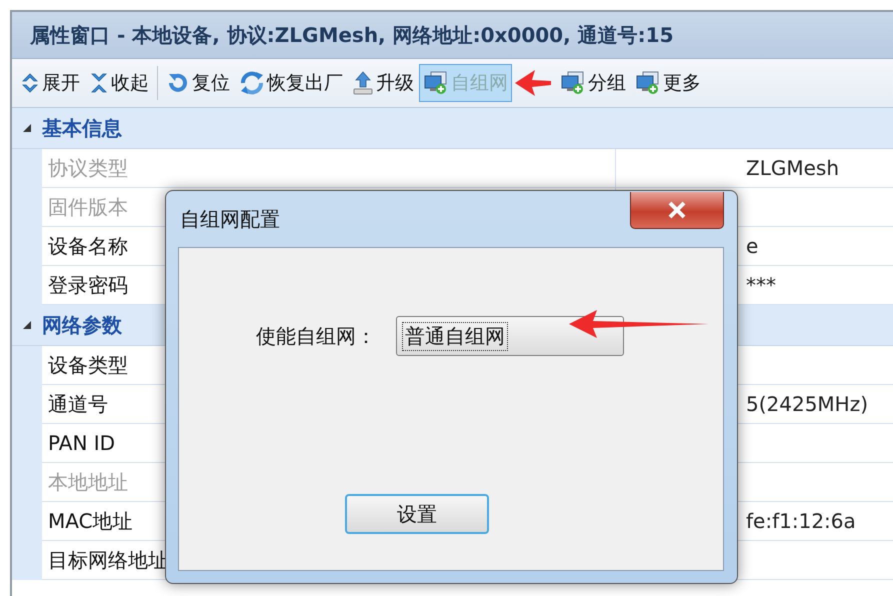 Image resolution: width=893 pixels, height=596 pixels. What do you see at coordinates (593, 83) in the screenshot?
I see `toolbar-button: 分组` at bounding box center [593, 83].